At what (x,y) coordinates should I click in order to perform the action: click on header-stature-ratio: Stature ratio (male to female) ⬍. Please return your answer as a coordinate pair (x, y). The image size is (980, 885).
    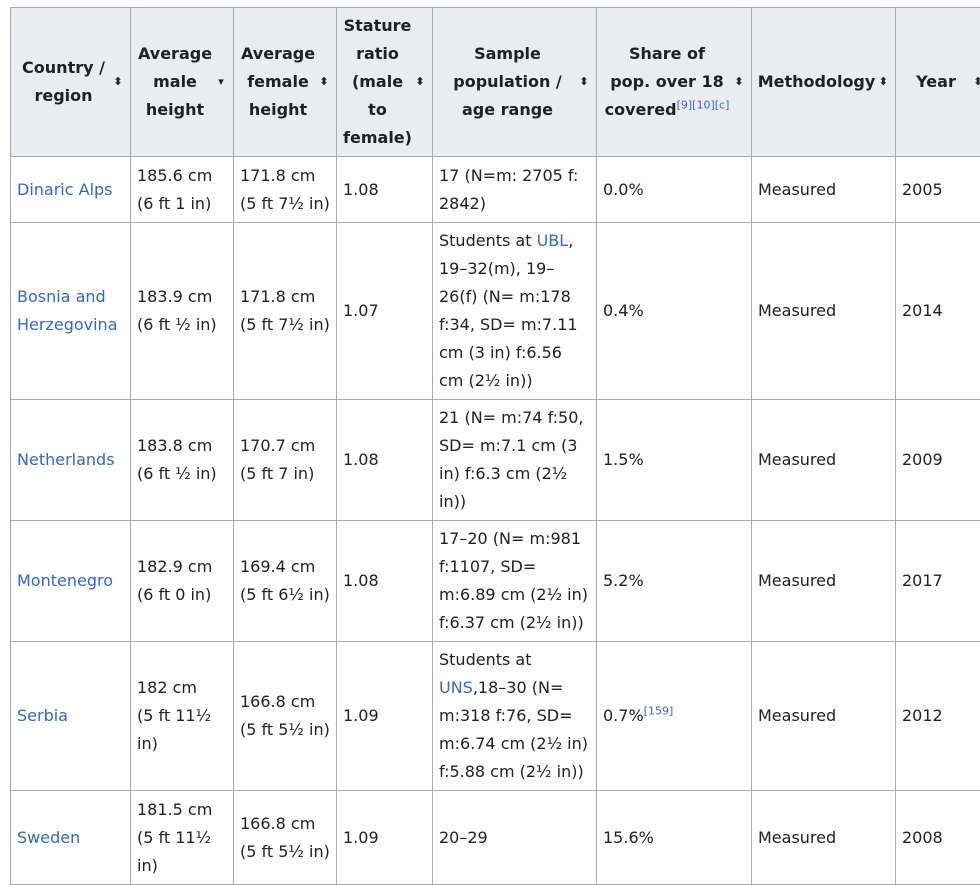
    Looking at the image, I should click on (385, 82).